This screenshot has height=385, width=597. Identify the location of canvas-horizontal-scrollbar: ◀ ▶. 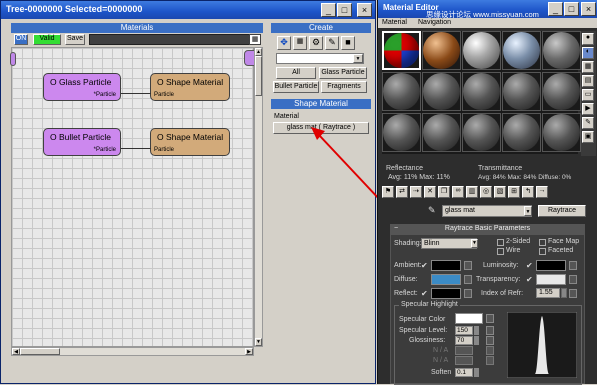
(132, 351).